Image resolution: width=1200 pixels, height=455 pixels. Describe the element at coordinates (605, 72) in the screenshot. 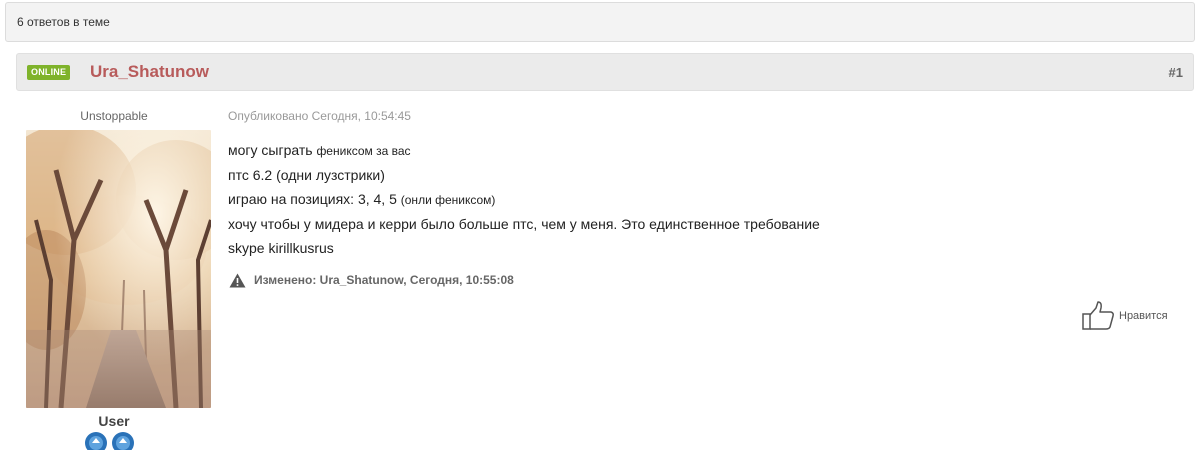

I see `post-header: ONLINE Ura_Shatunow #1` at that location.